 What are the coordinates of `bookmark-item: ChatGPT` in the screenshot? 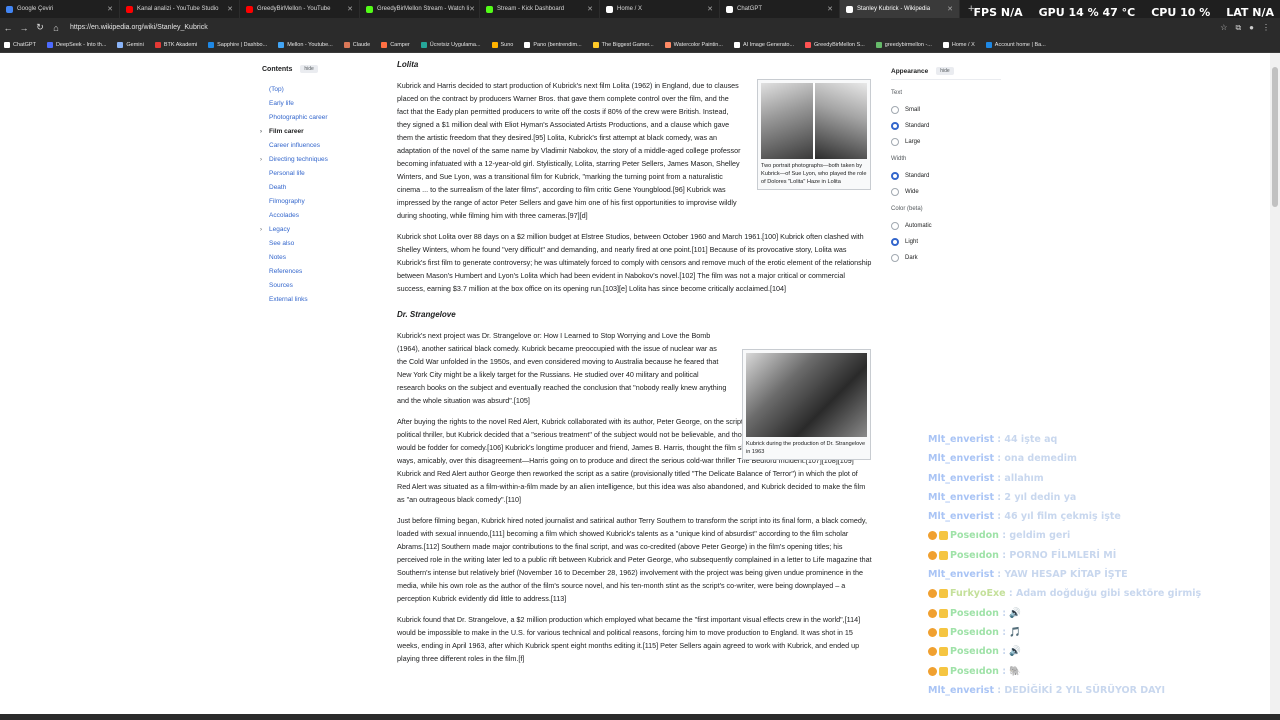 It's located at (20, 44).